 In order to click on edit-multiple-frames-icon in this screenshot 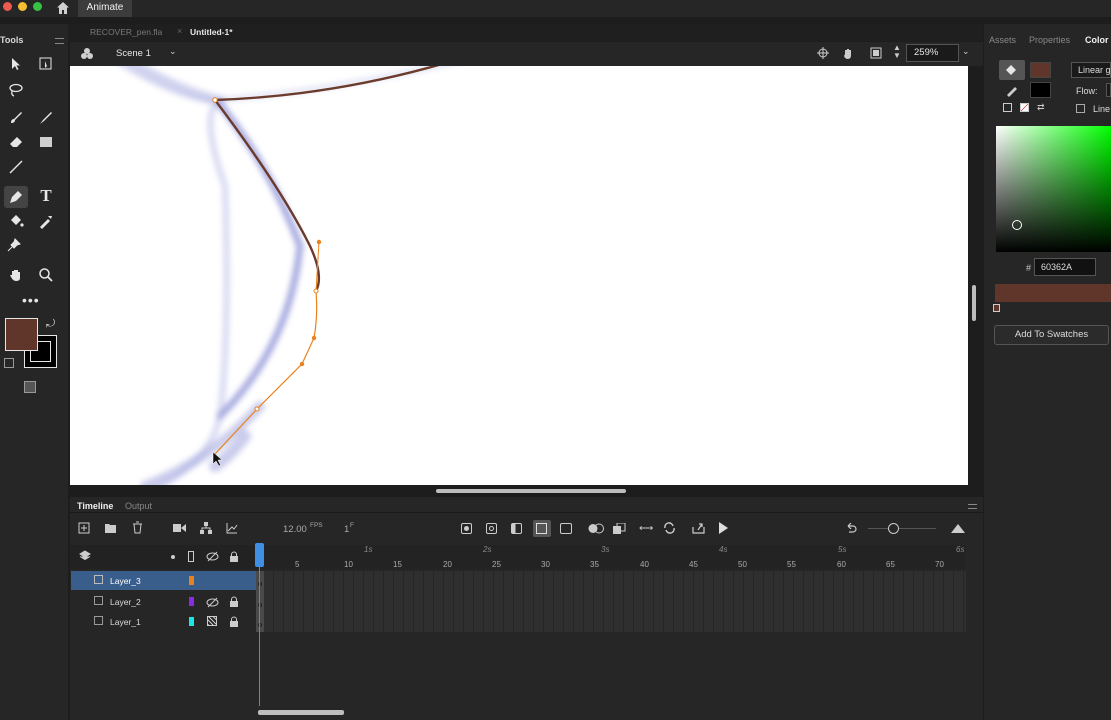, I will do `click(619, 528)`.